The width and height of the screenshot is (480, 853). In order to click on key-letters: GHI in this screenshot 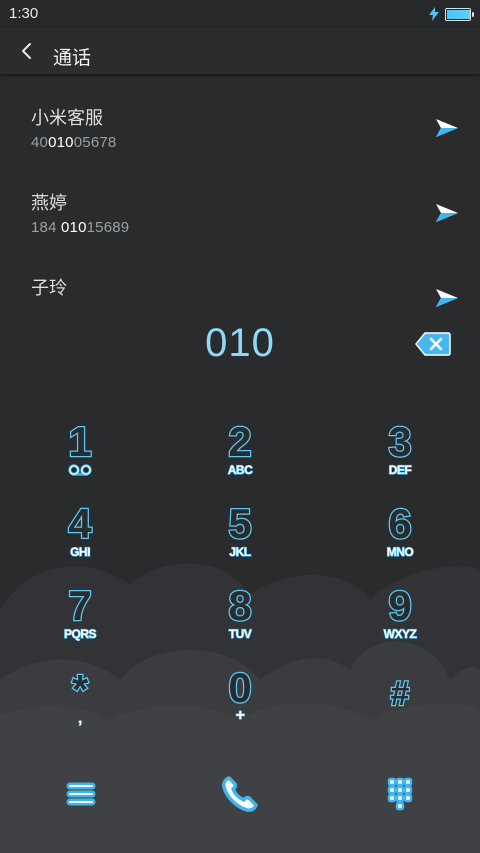, I will do `click(80, 551)`.